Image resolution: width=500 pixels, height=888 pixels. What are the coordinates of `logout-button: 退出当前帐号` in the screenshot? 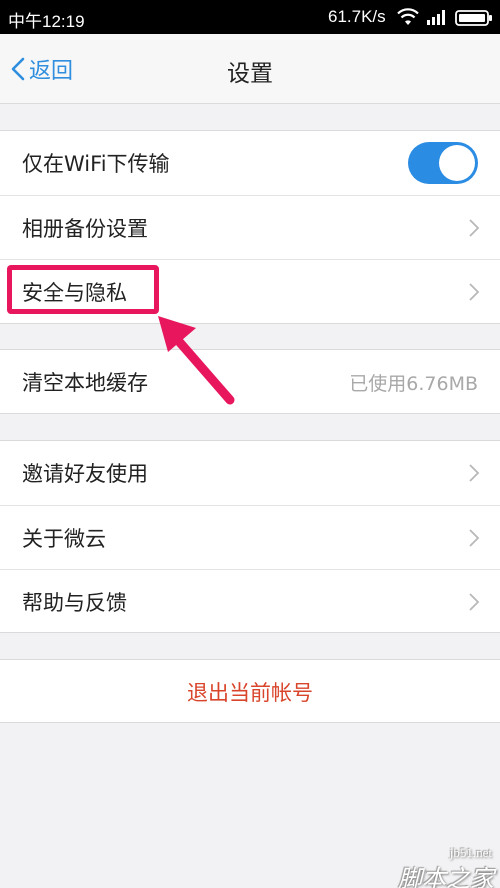 It's located at (250, 692).